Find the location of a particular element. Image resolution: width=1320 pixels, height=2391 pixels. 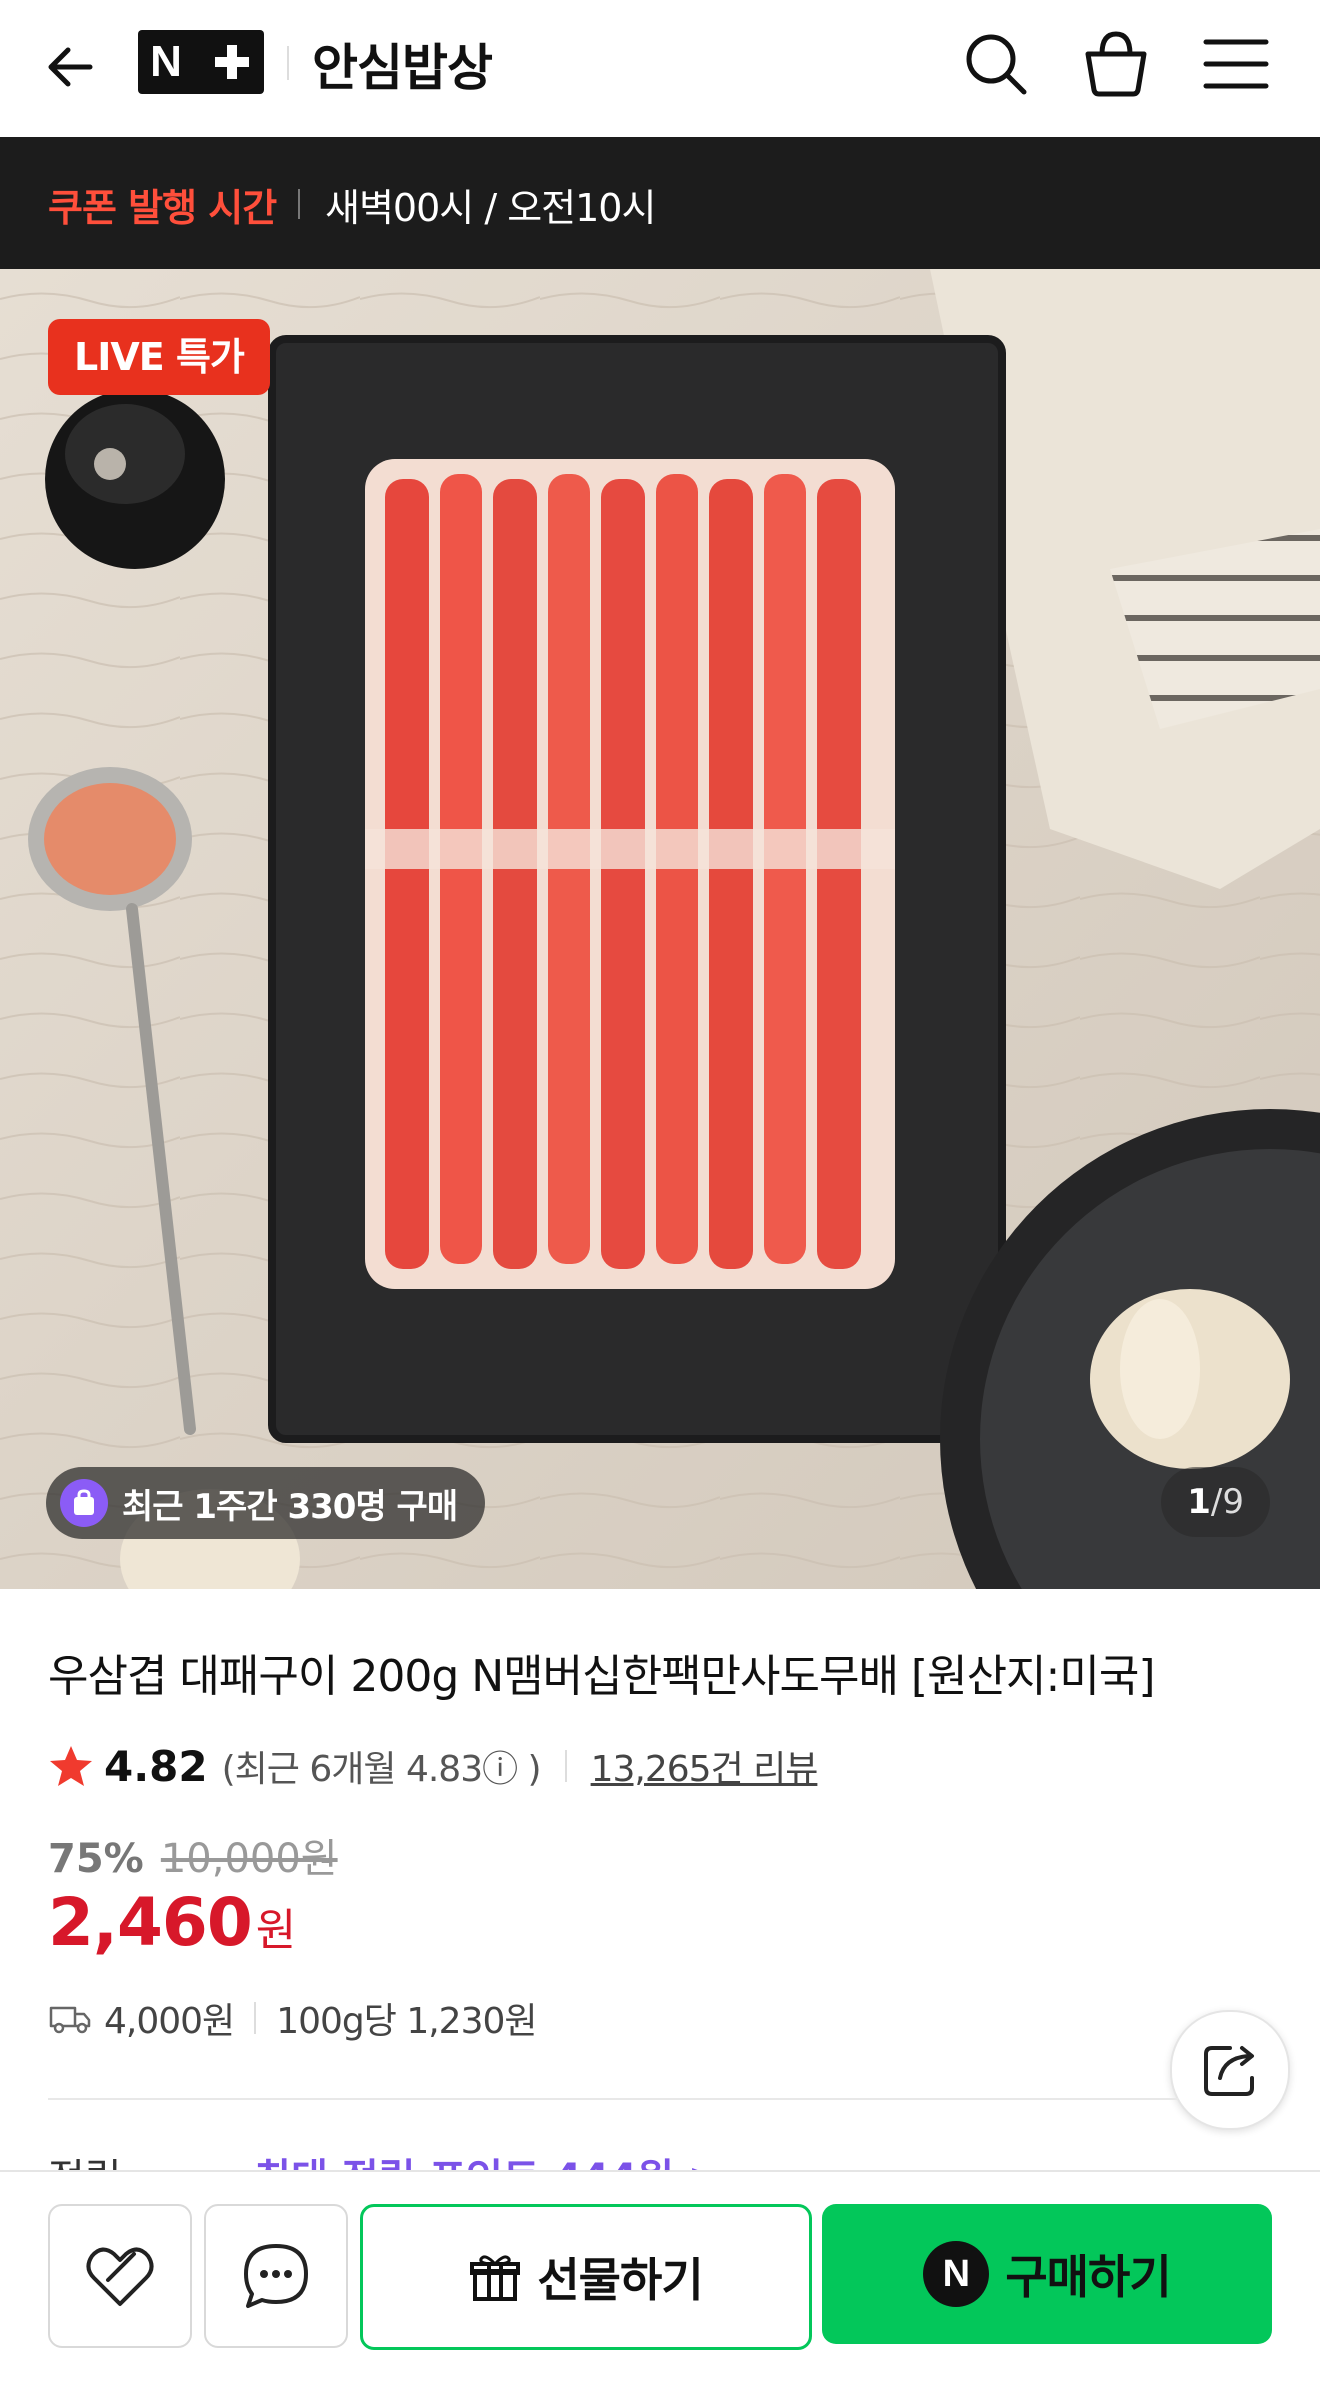

coupon-label: 쿠폰 발행 시간 is located at coordinates (162, 208).